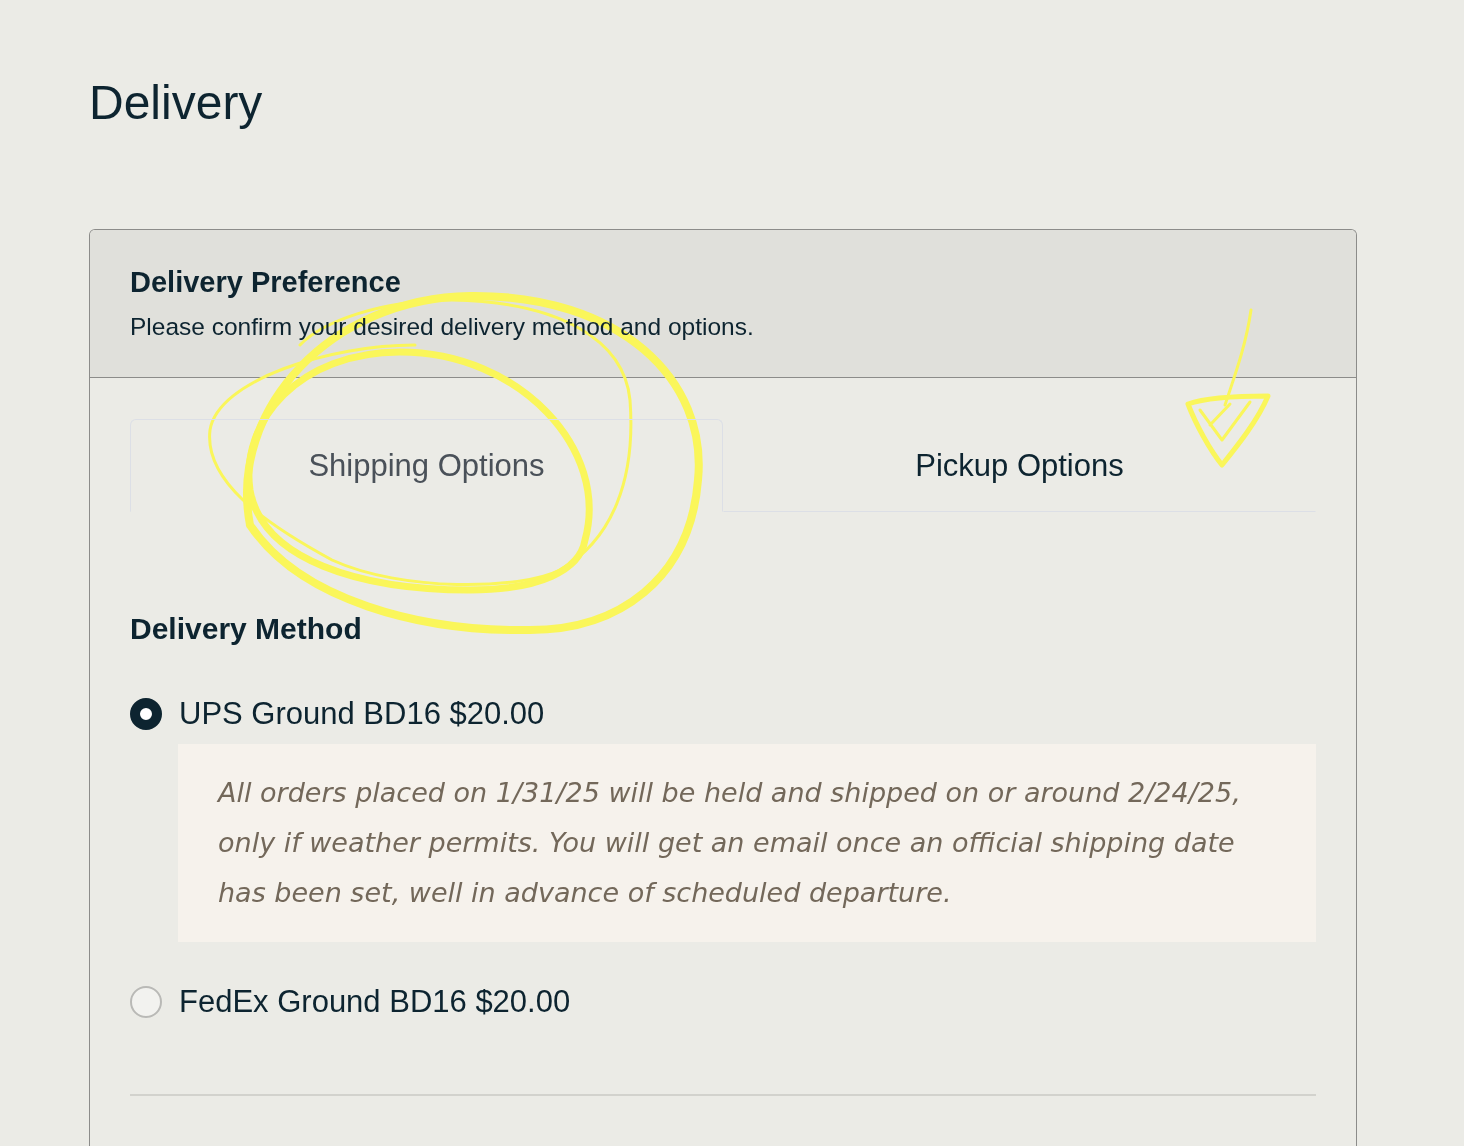  Describe the element at coordinates (246, 629) in the screenshot. I see `section-heading: Delivery Method` at that location.